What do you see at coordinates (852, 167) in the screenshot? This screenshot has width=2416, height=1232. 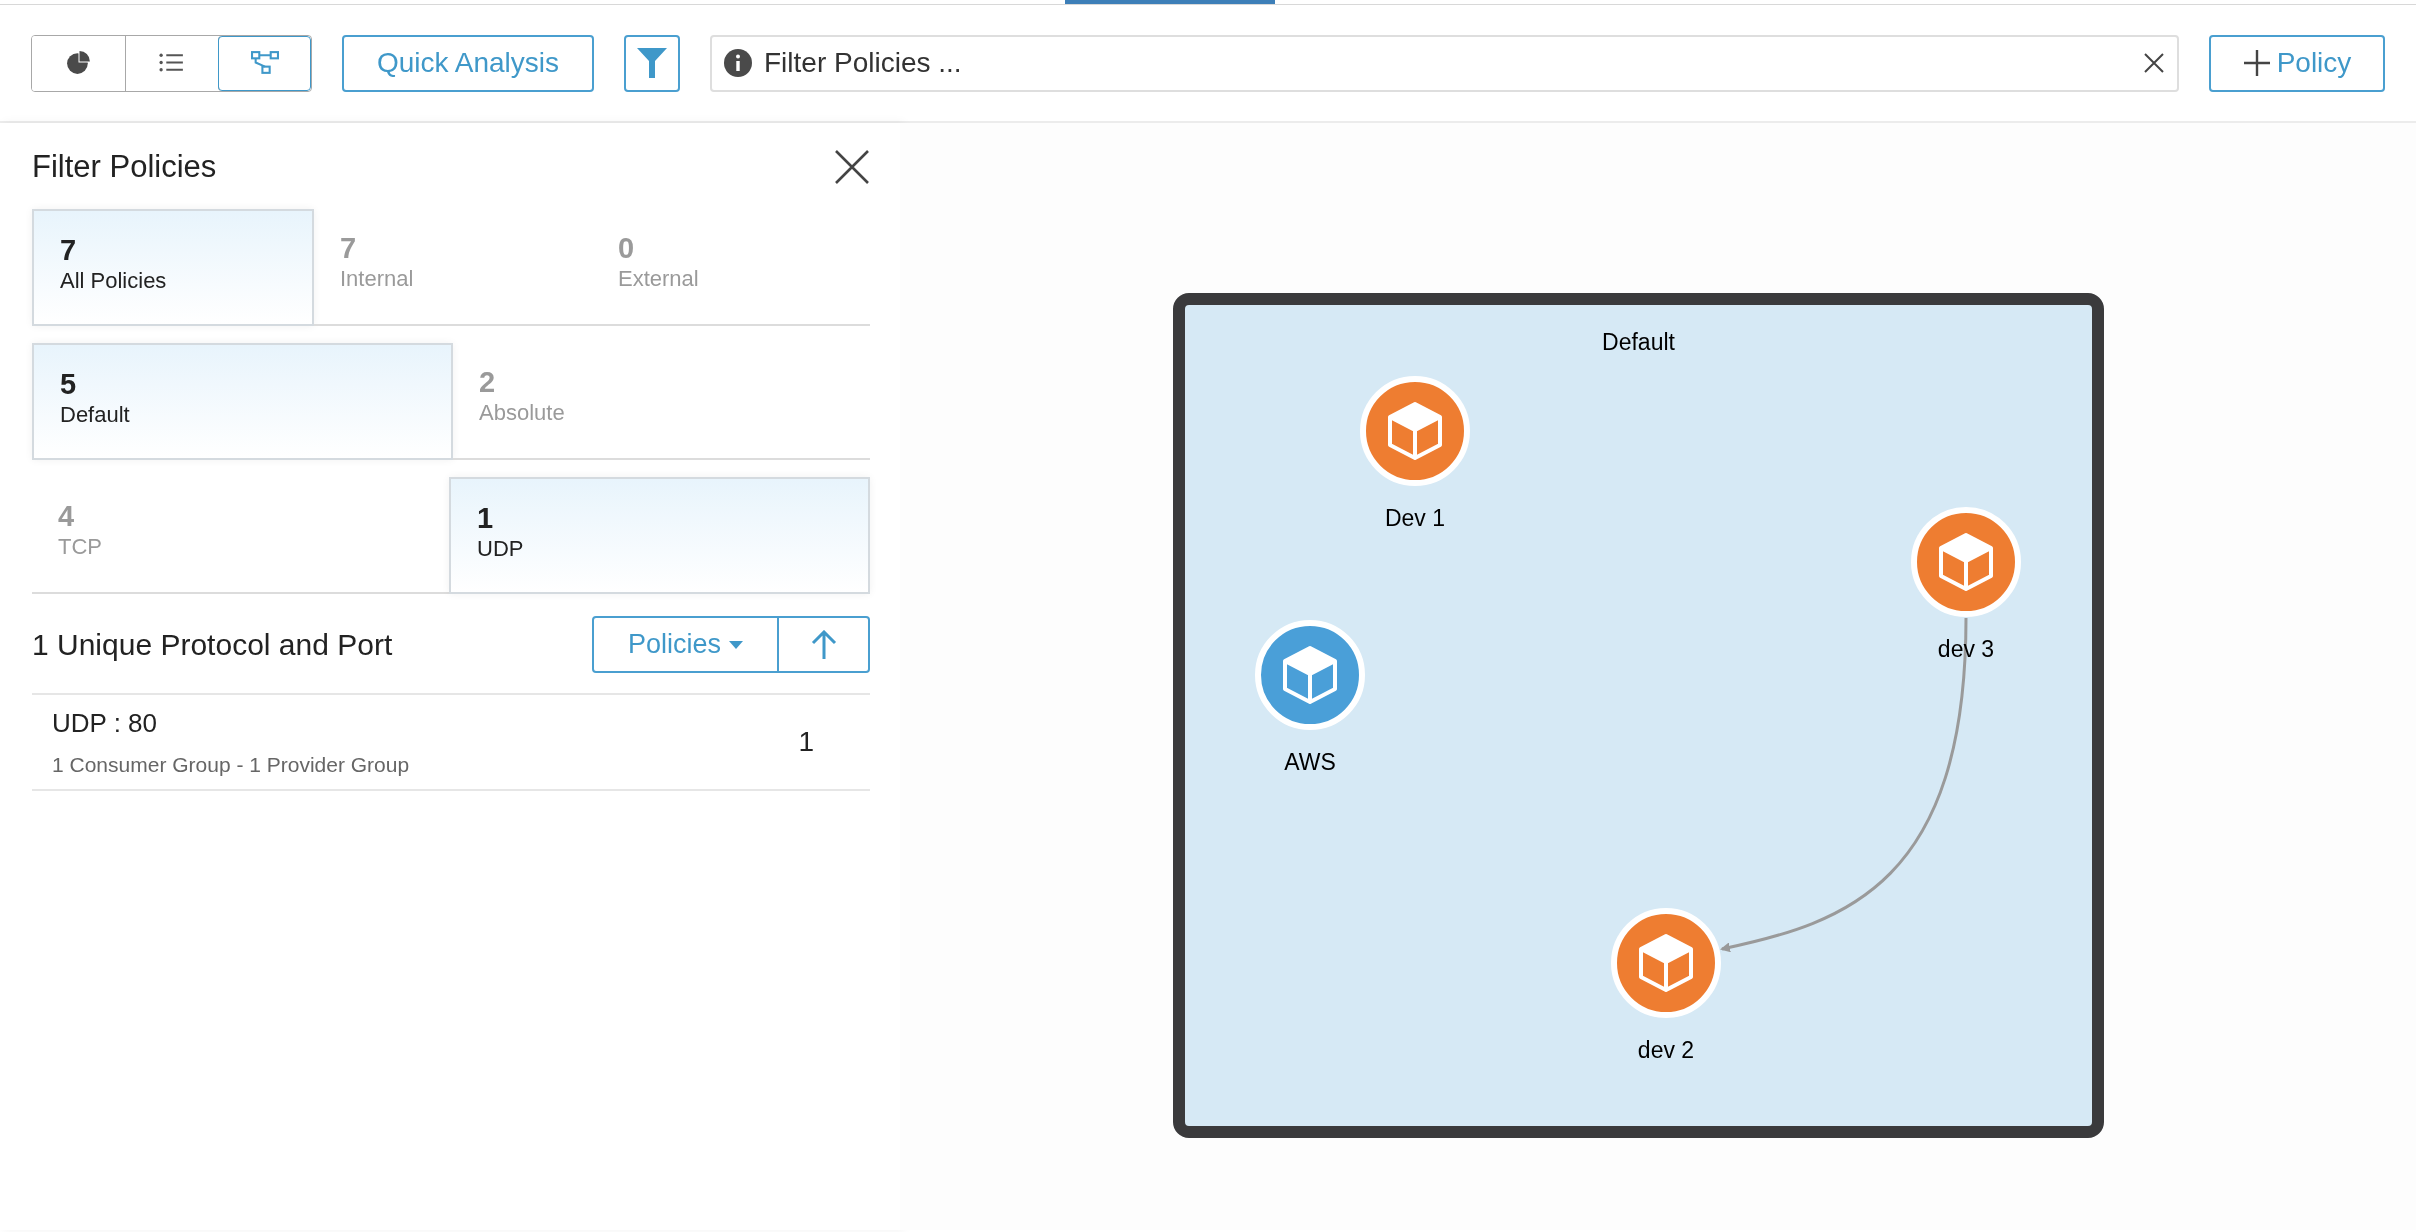 I see `close-icon` at bounding box center [852, 167].